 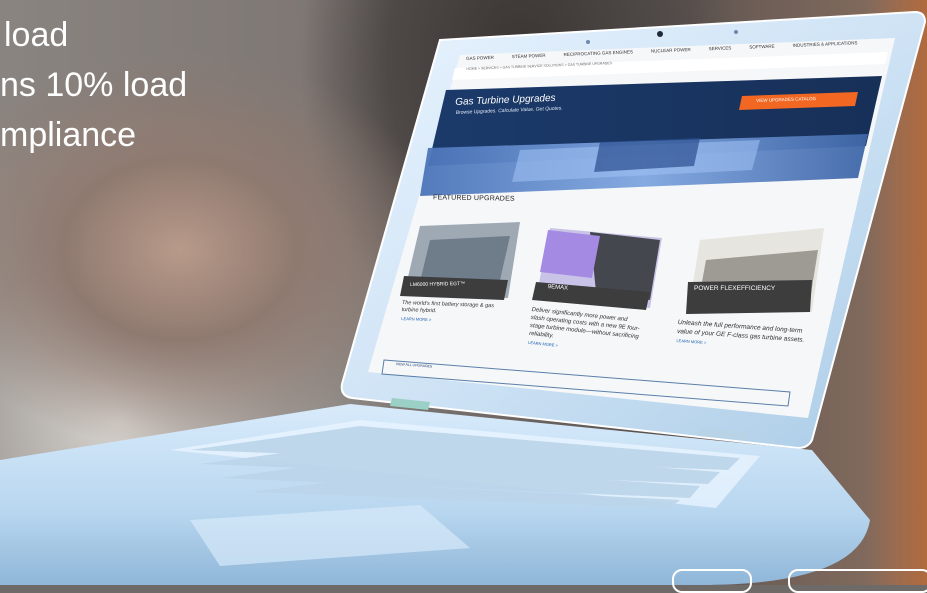 I want to click on bottom-pill-left, so click(x=712, y=581).